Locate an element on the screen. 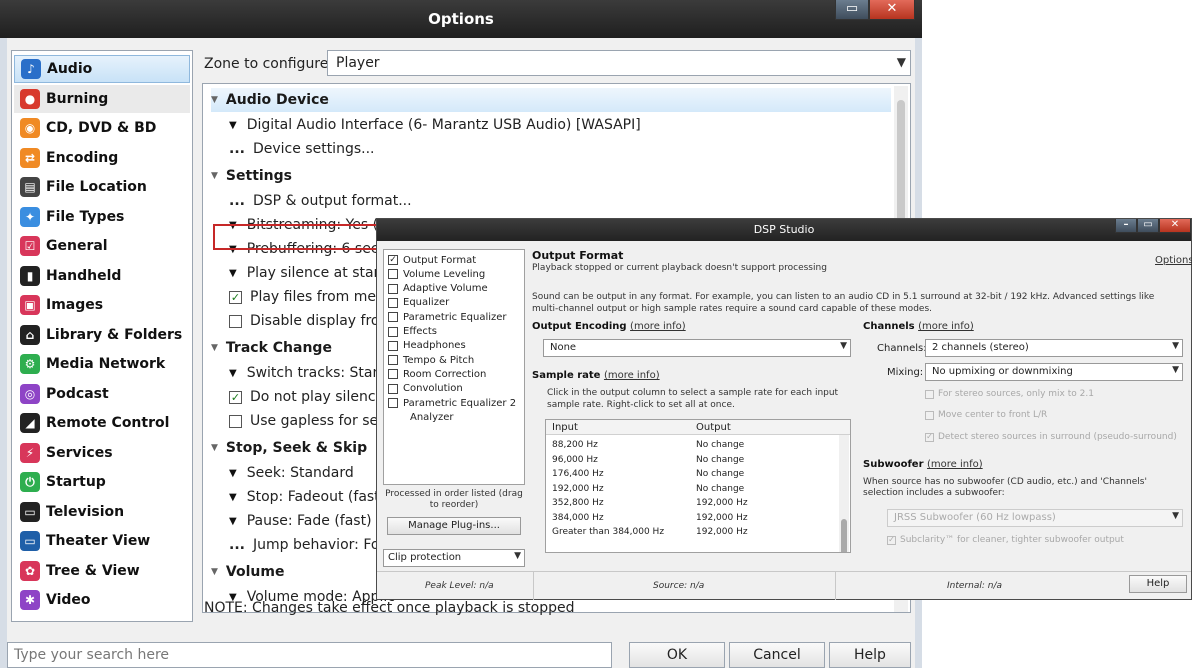 The height and width of the screenshot is (668, 1192). plugin-item: Room Correction is located at coordinates (437, 374).